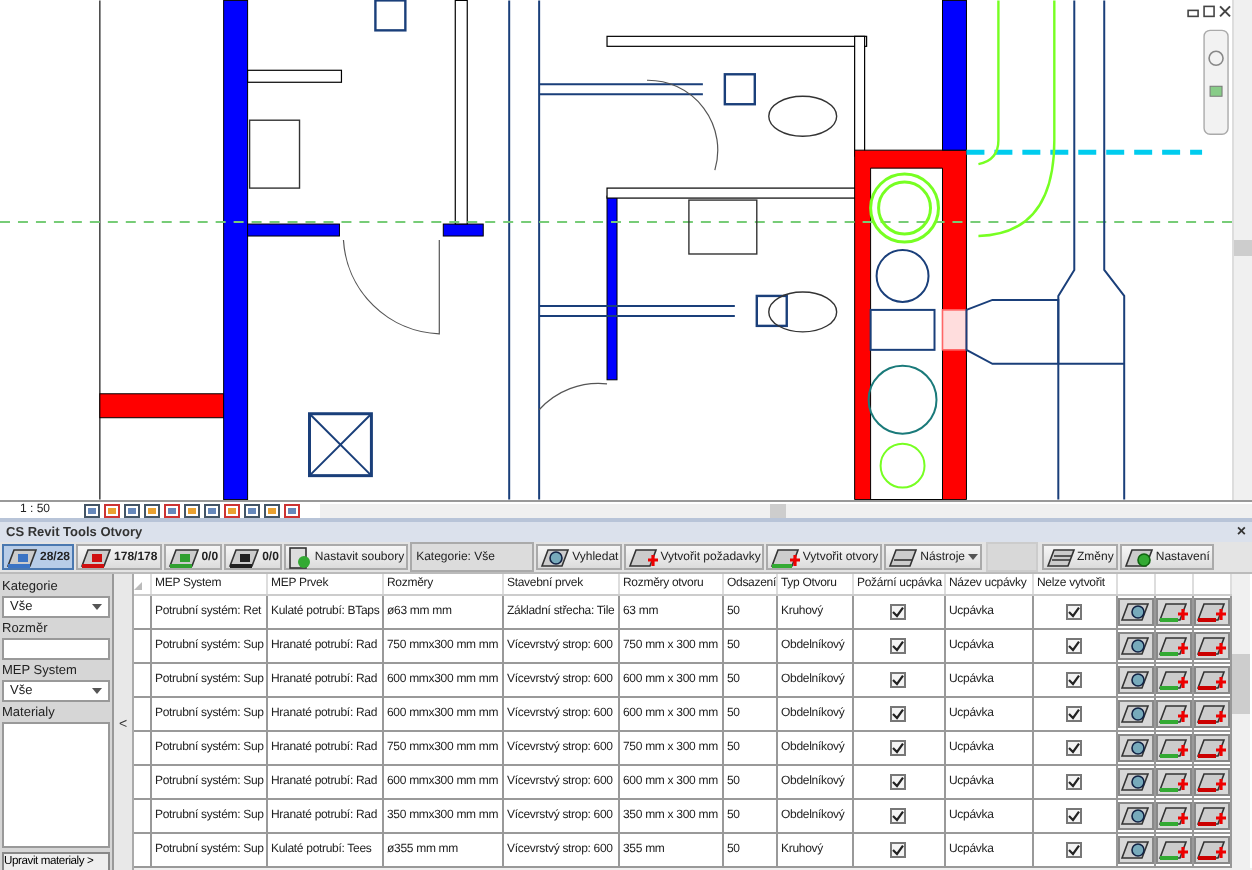 The image size is (1252, 870). What do you see at coordinates (1225, 11) in the screenshot?
I see `close-icon` at bounding box center [1225, 11].